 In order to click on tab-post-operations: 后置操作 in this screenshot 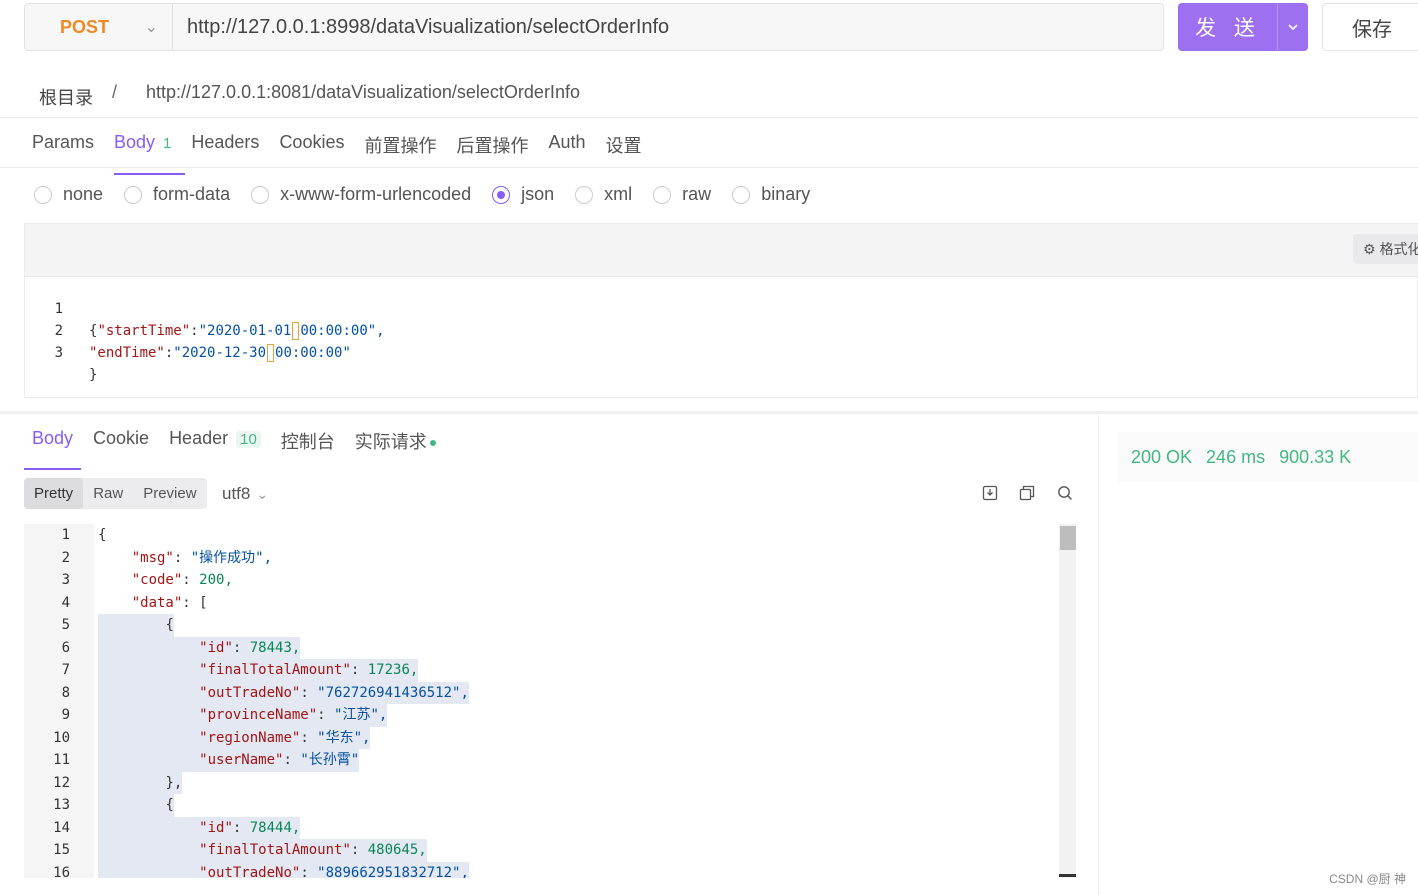, I will do `click(492, 148)`.